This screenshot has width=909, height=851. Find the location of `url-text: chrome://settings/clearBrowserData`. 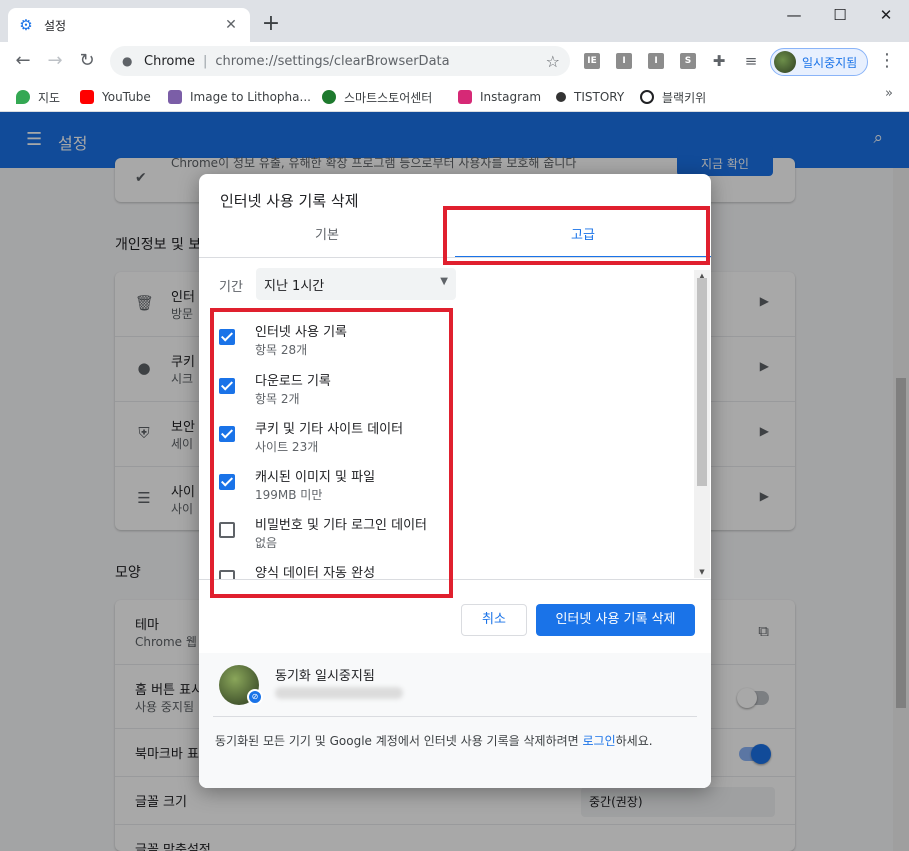

url-text: chrome://settings/clearBrowserData is located at coordinates (332, 61).